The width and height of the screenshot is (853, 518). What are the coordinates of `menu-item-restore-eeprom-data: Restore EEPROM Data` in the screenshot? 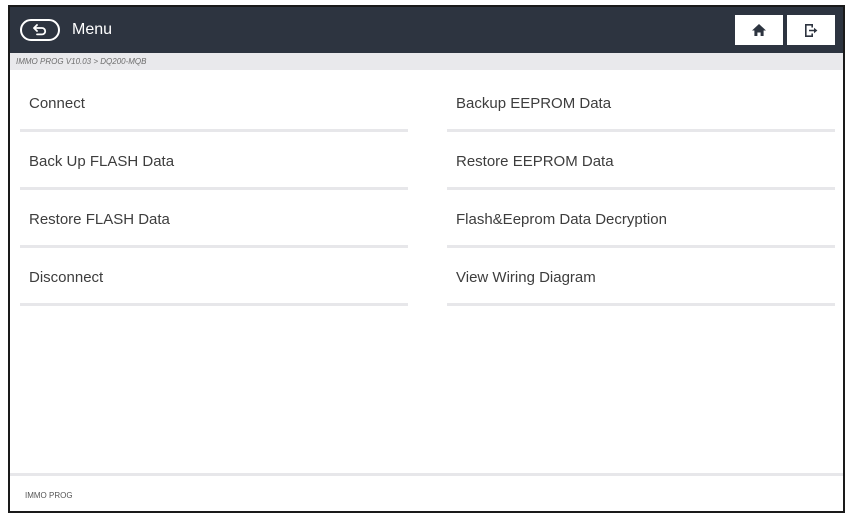 It's located at (641, 161).